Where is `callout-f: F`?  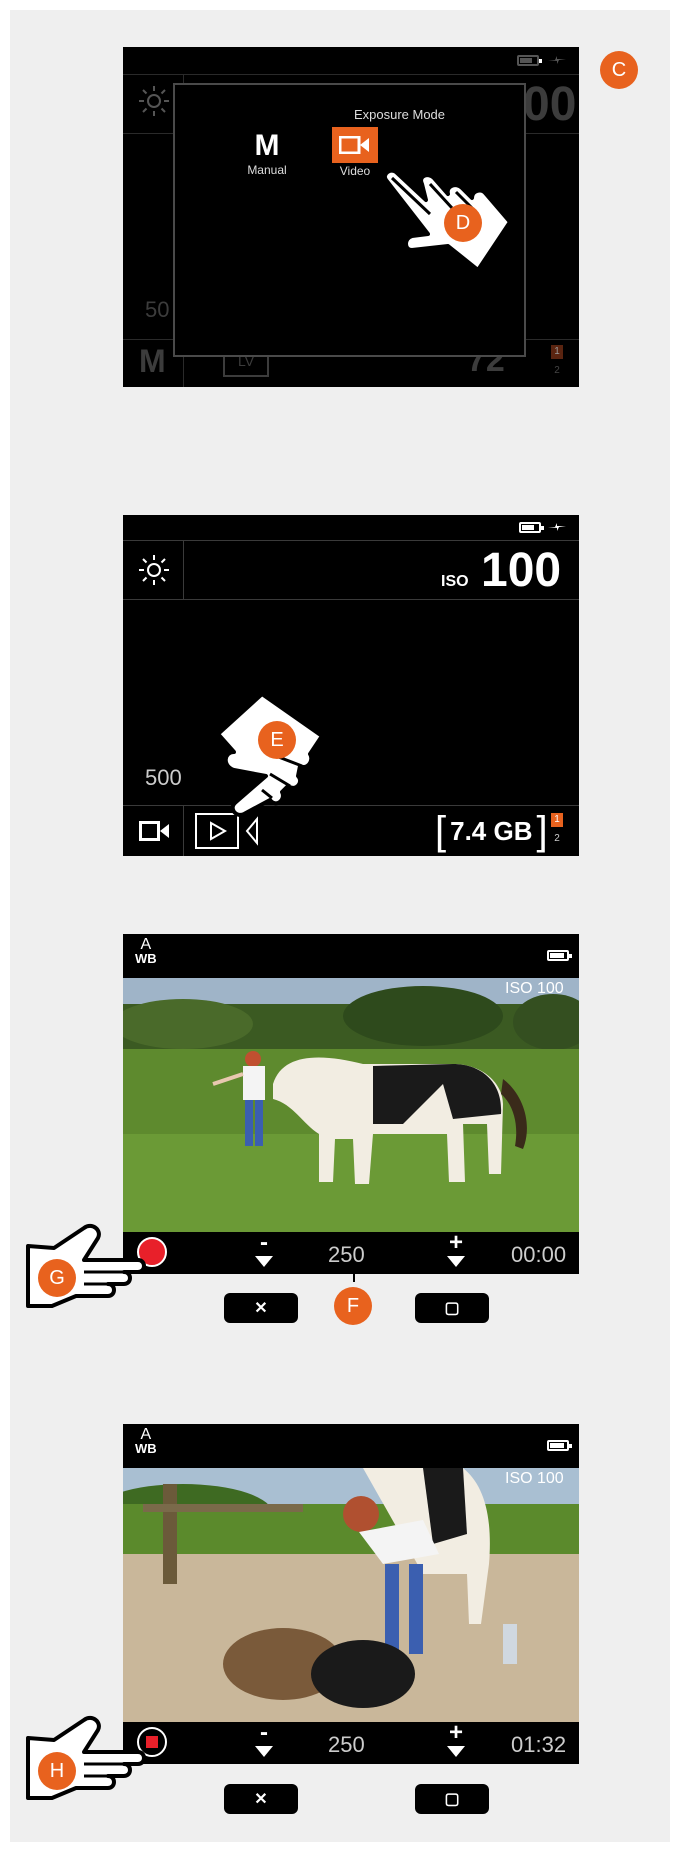
callout-f: F is located at coordinates (353, 1306).